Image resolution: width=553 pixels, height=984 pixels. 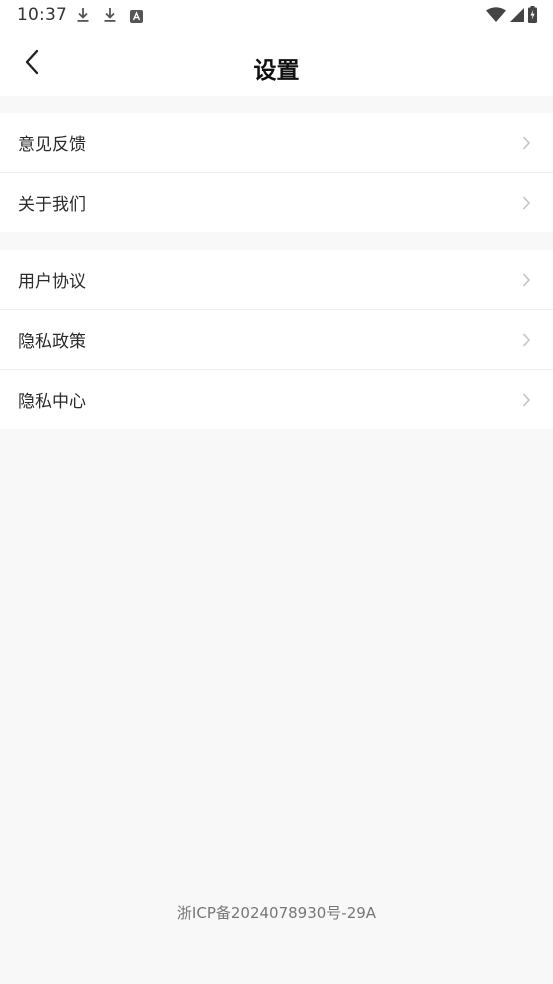 I want to click on settings-group-general: 意见反馈 关于我们, so click(x=276, y=172).